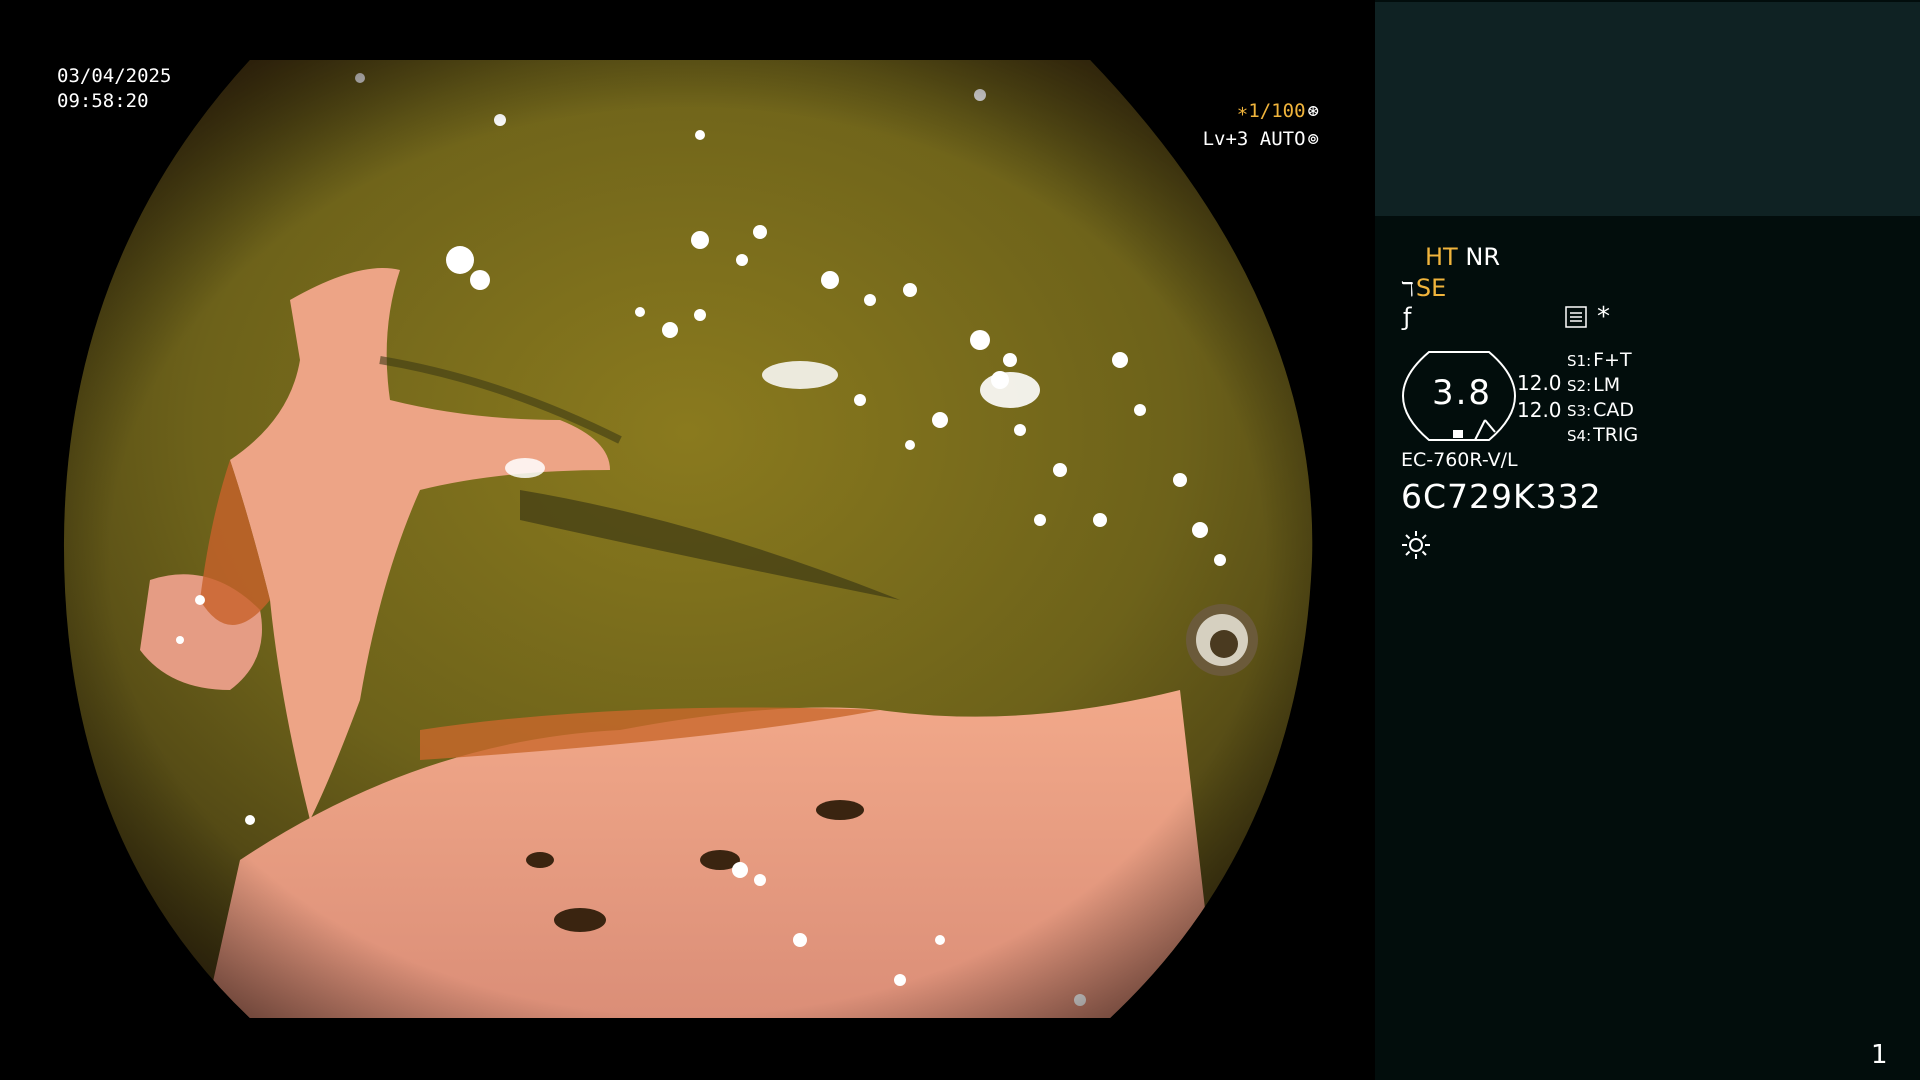 This screenshot has width=1920, height=1080. I want to click on switch-s2: S2: LM, so click(1593, 386).